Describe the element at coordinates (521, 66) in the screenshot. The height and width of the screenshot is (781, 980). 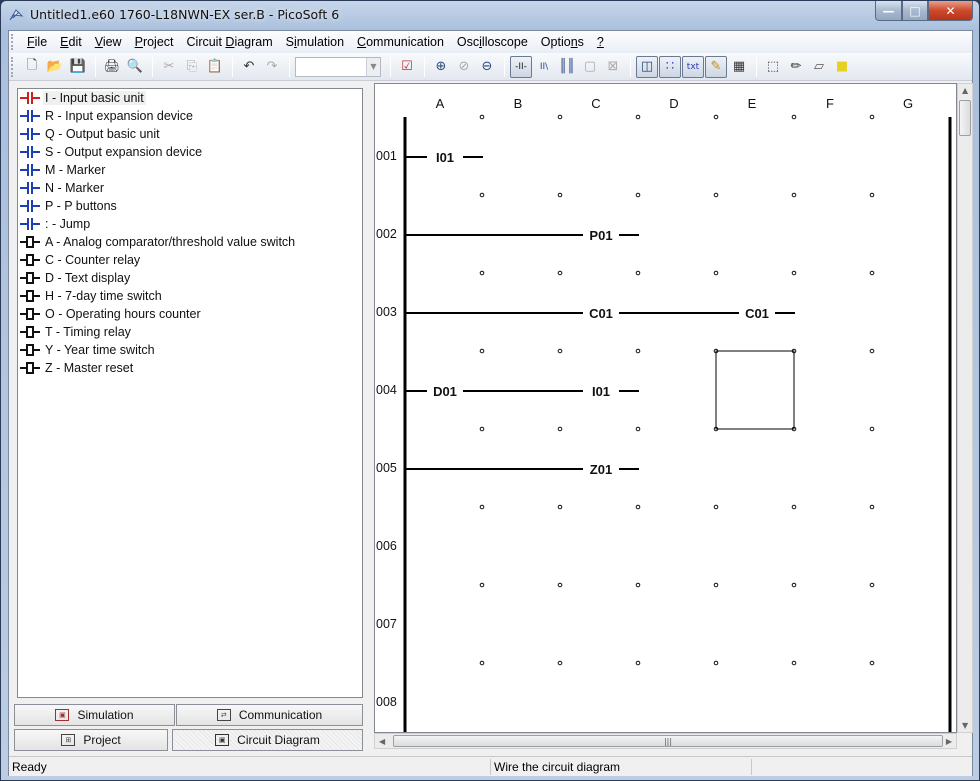
I see `contact-mode-button: -II-` at that location.